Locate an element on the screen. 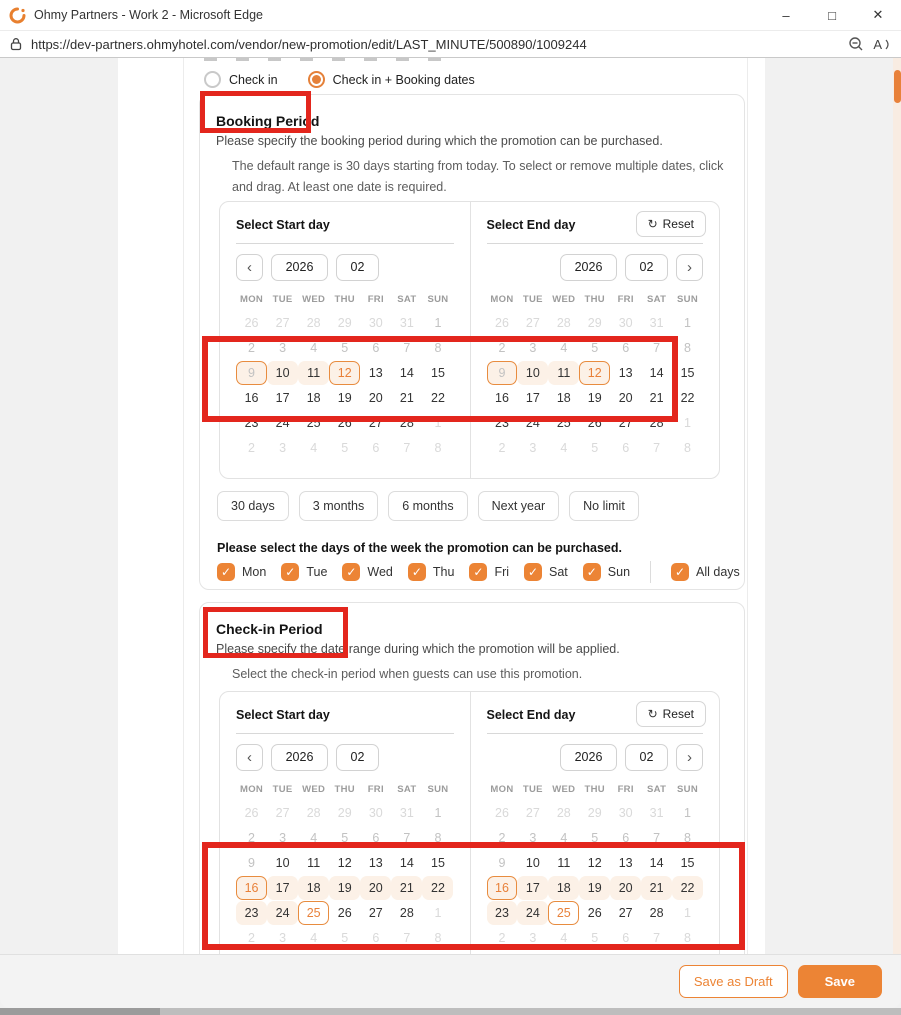 Image resolution: width=901 pixels, height=1015 pixels. read-aloud-icon: A is located at coordinates (882, 44).